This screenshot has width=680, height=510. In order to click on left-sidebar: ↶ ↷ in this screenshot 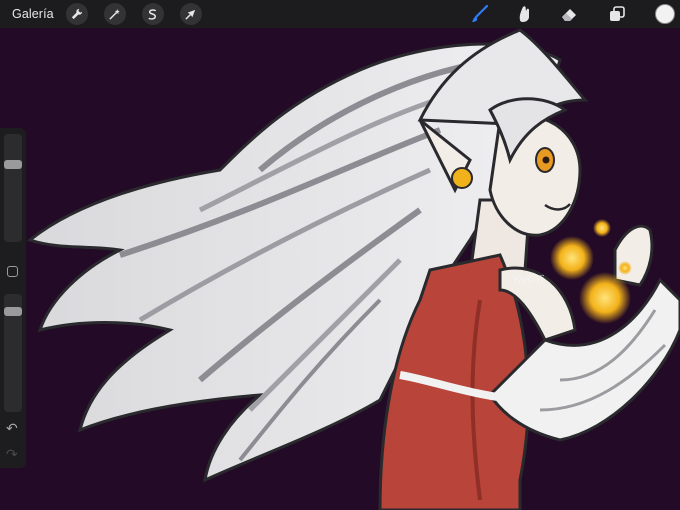, I will do `click(13, 298)`.